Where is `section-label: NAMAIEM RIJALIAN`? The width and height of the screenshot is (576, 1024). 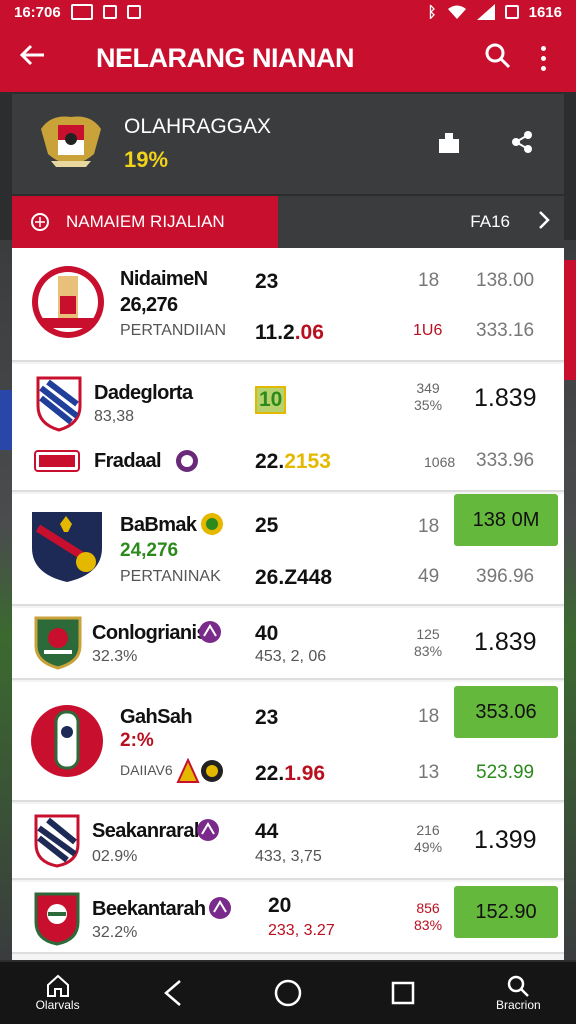
section-label: NAMAIEM RIJALIAN is located at coordinates (145, 221).